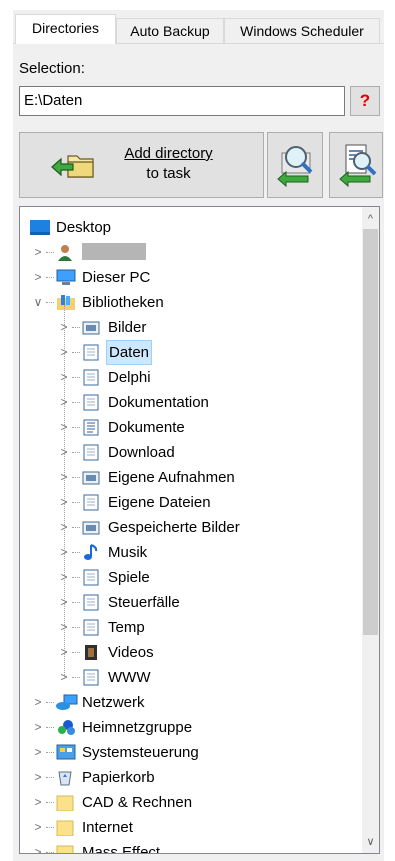 The image size is (395, 861). Describe the element at coordinates (159, 502) in the screenshot. I see `tree-item-label: Eigene Dateien` at that location.